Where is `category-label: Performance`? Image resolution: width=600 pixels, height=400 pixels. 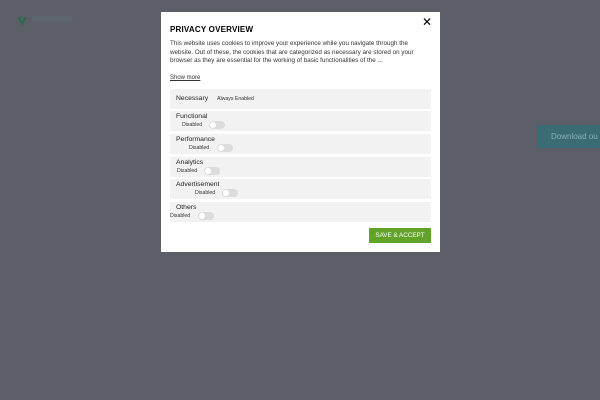 category-label: Performance is located at coordinates (195, 139).